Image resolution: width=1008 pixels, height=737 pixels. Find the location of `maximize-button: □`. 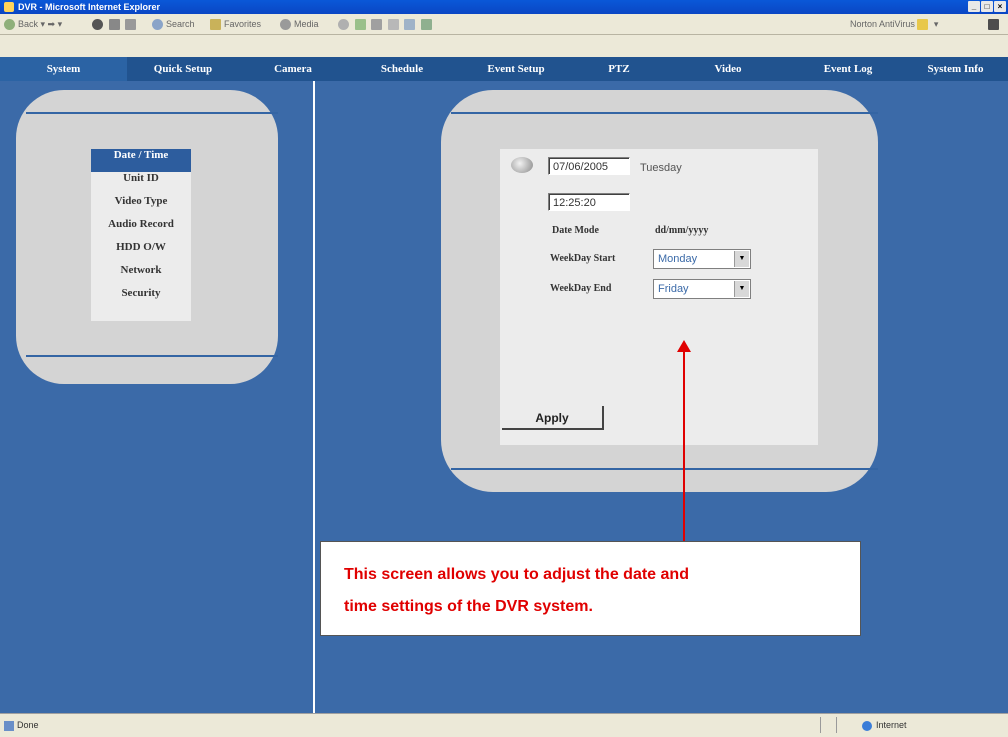

maximize-button: □ is located at coordinates (987, 6).